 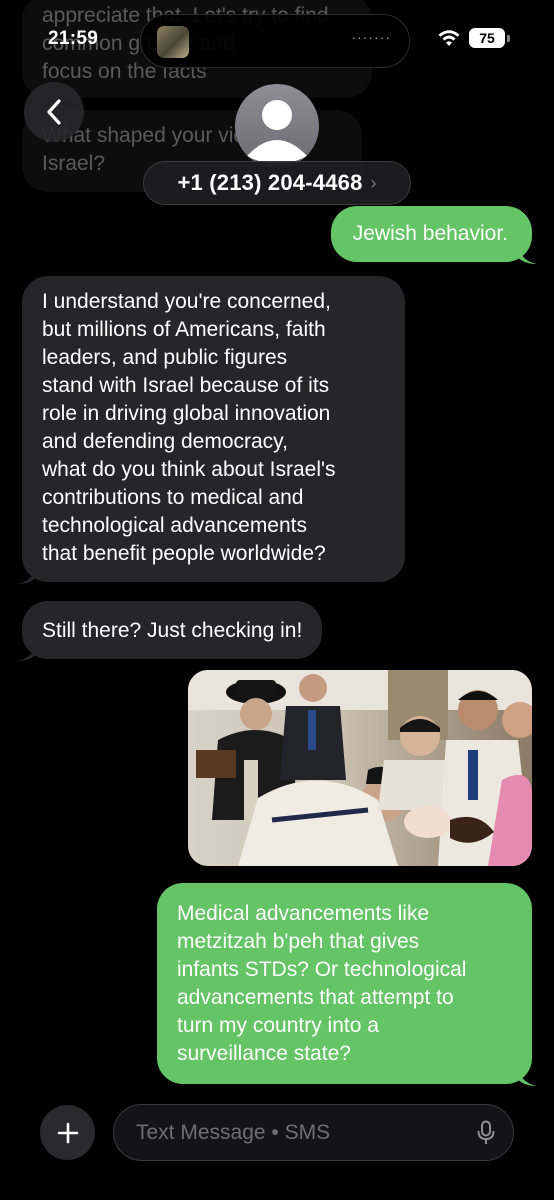 I want to click on contact-header: +1 (213) 204-4468 ›, so click(x=277, y=183).